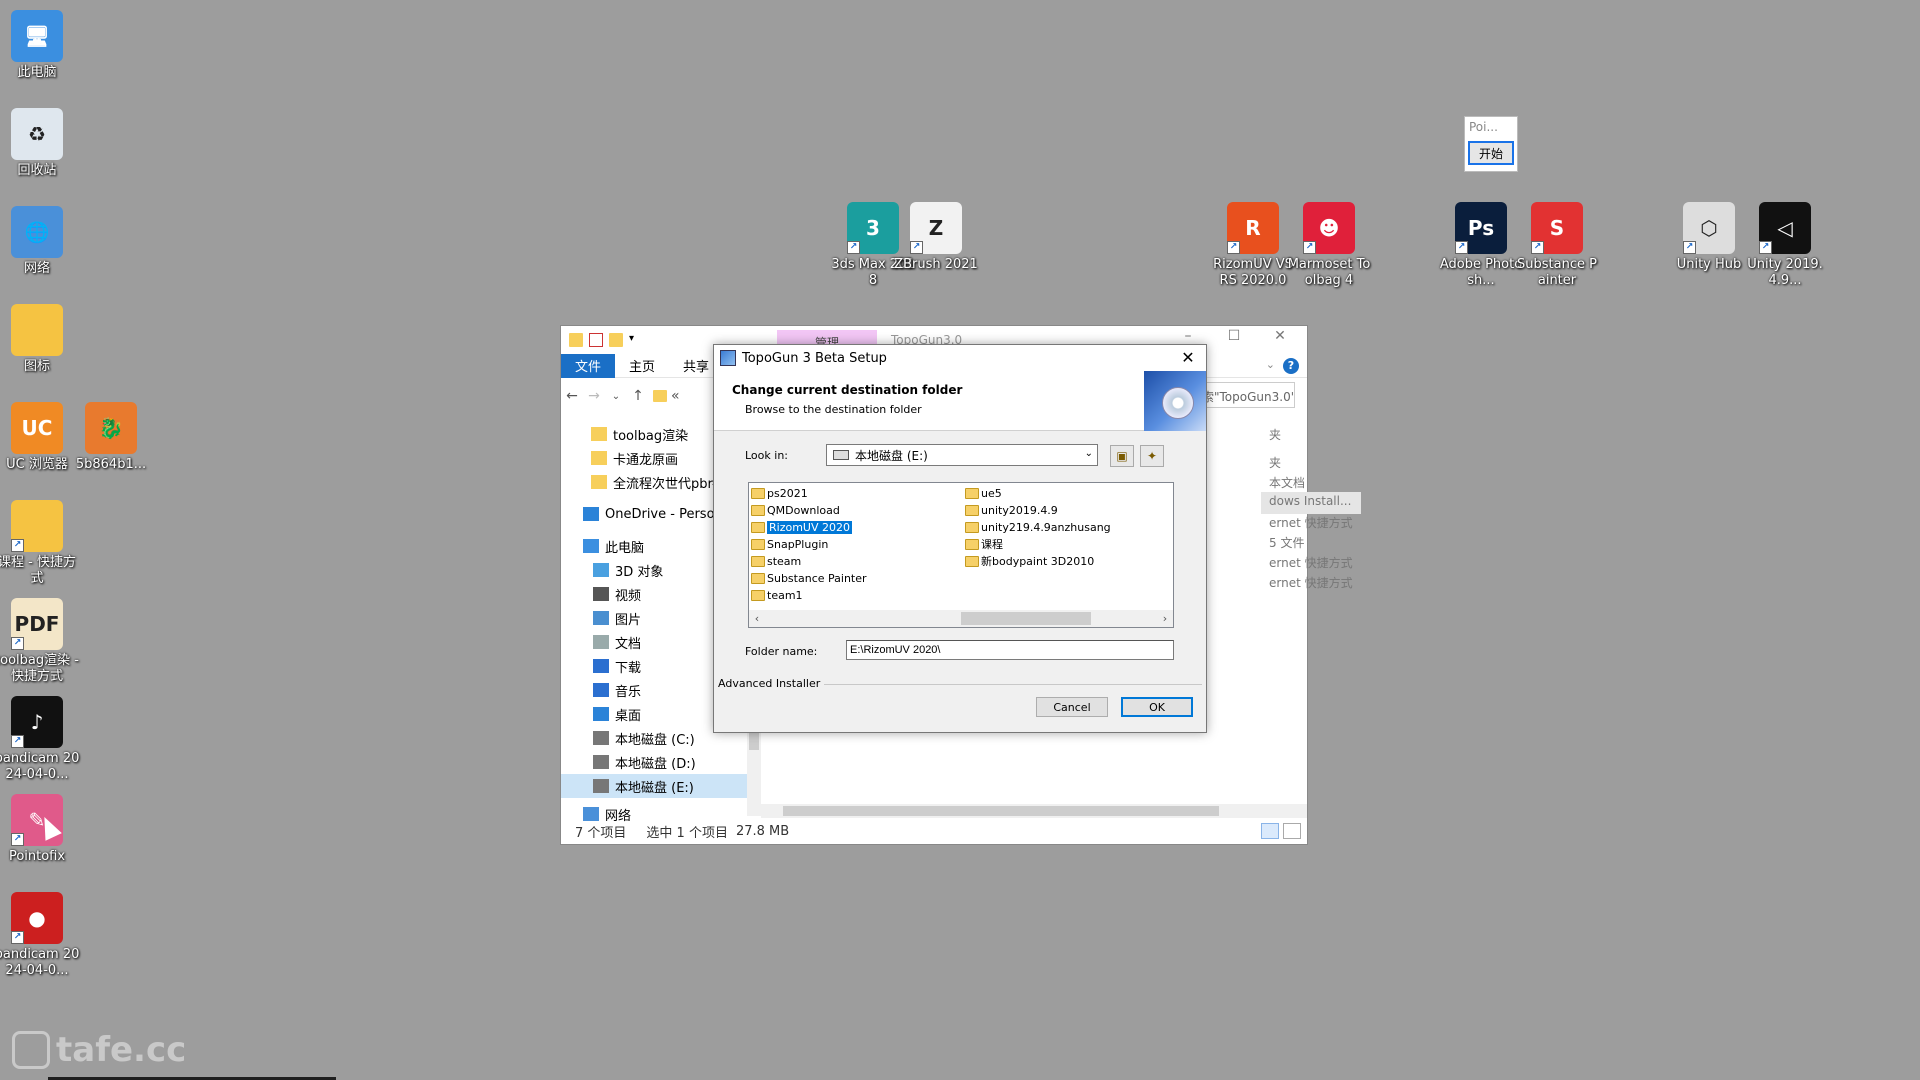 Image resolution: width=1920 pixels, height=1080 pixels. I want to click on scroll-right-icon: ›, so click(1165, 618).